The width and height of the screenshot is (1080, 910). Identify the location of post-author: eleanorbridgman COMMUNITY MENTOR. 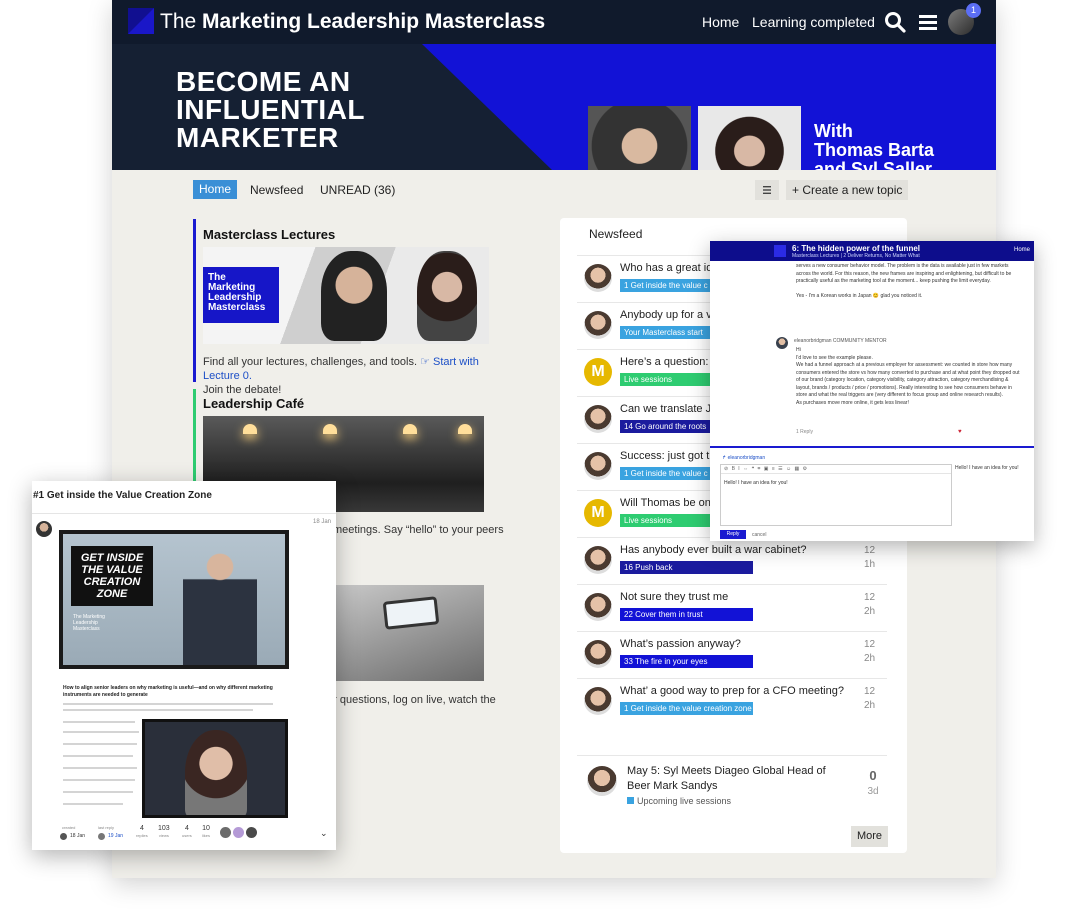
(840, 341).